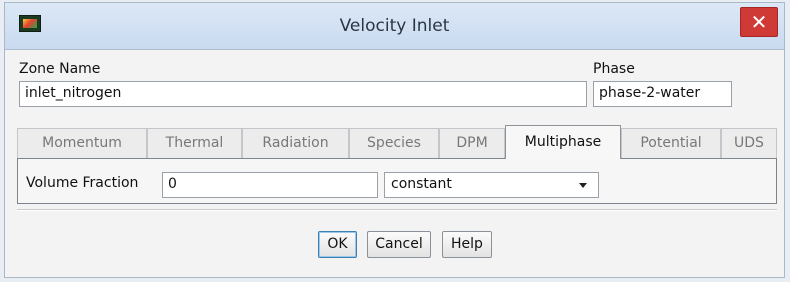 The width and height of the screenshot is (790, 282). Describe the element at coordinates (583, 185) in the screenshot. I see `chevron-down-icon` at that location.